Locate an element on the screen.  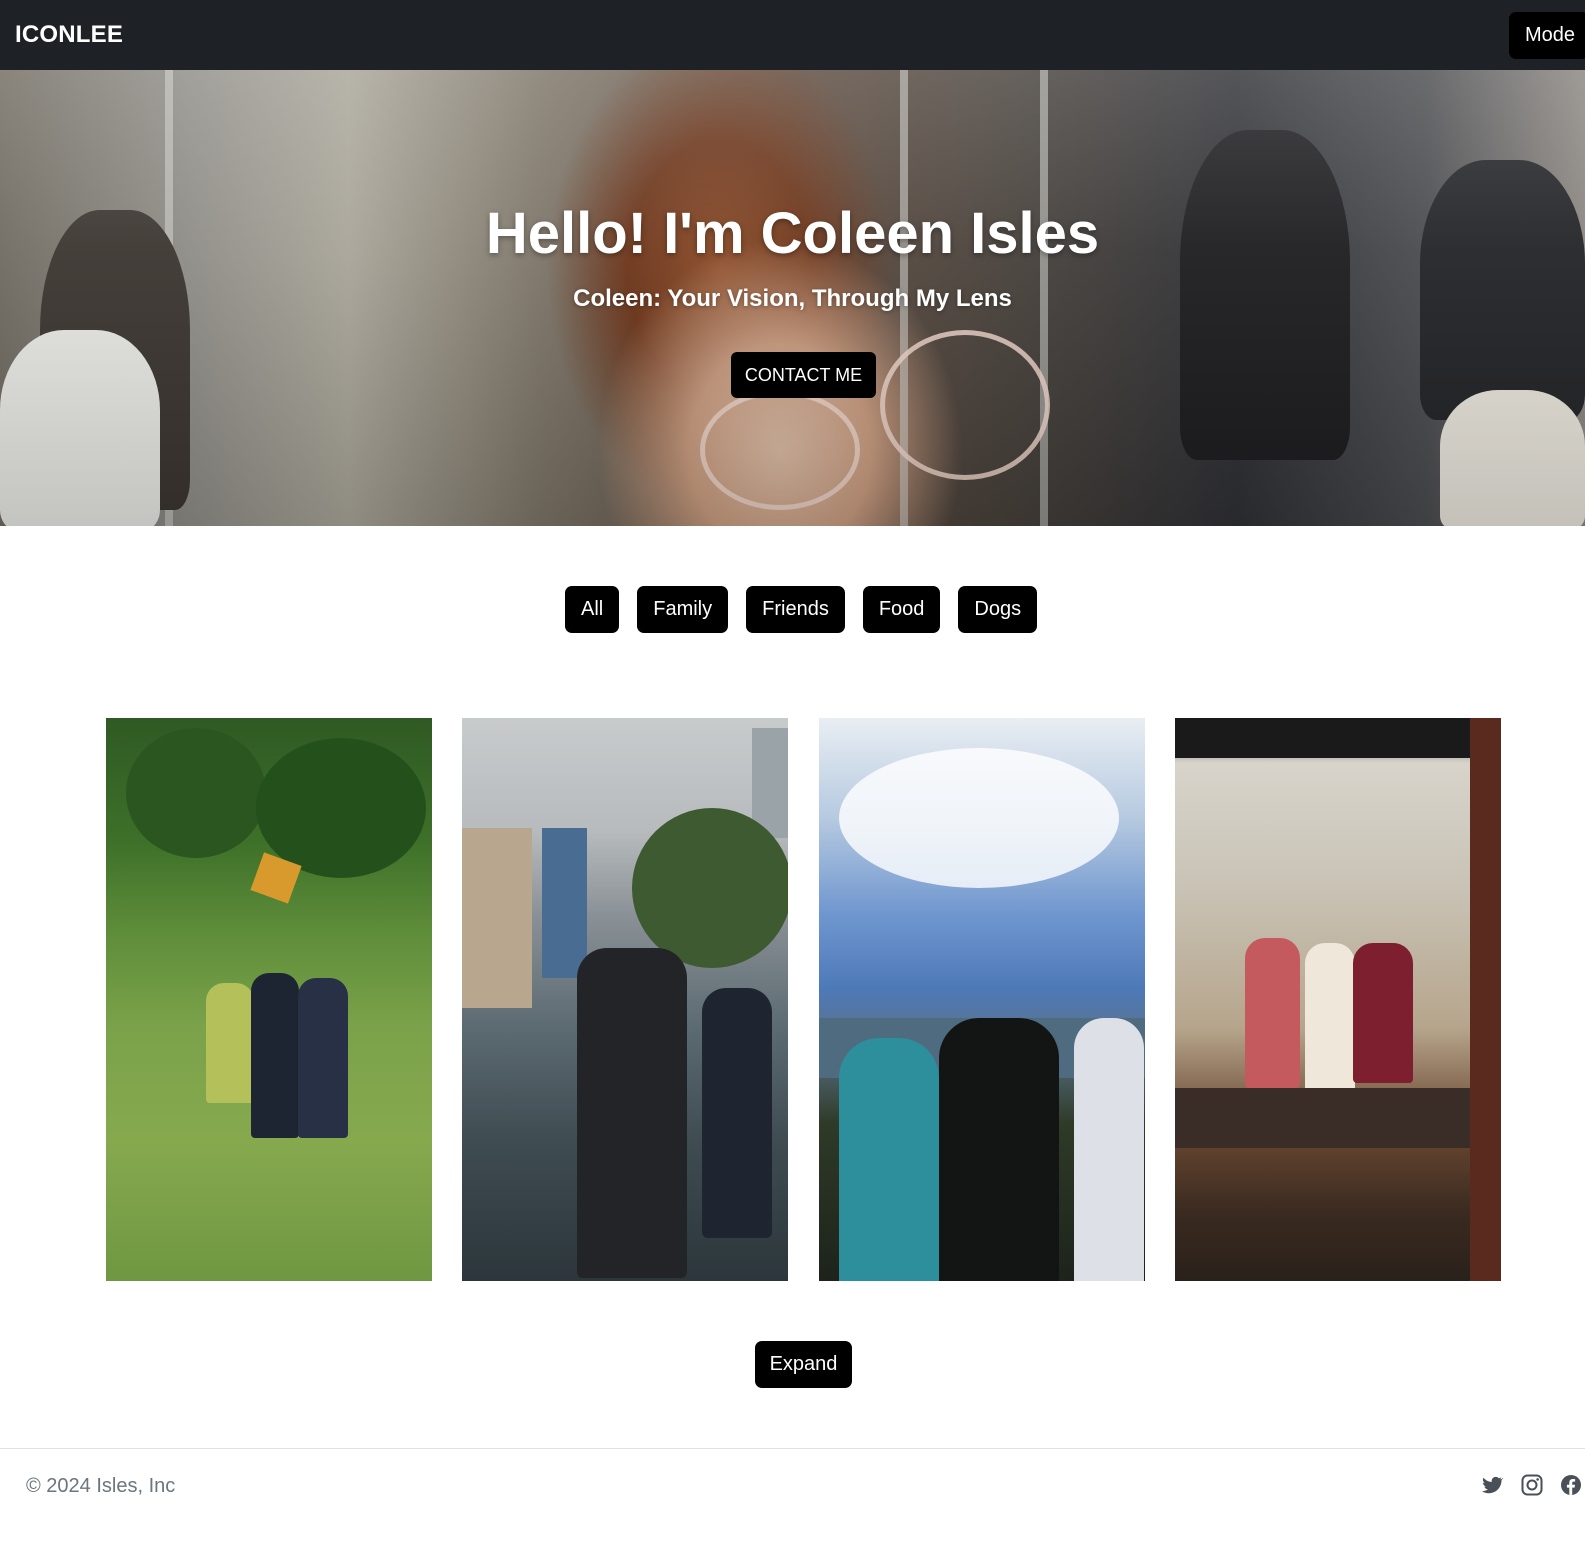
footer: © 2024 Isles, Inc is located at coordinates (792, 1498).